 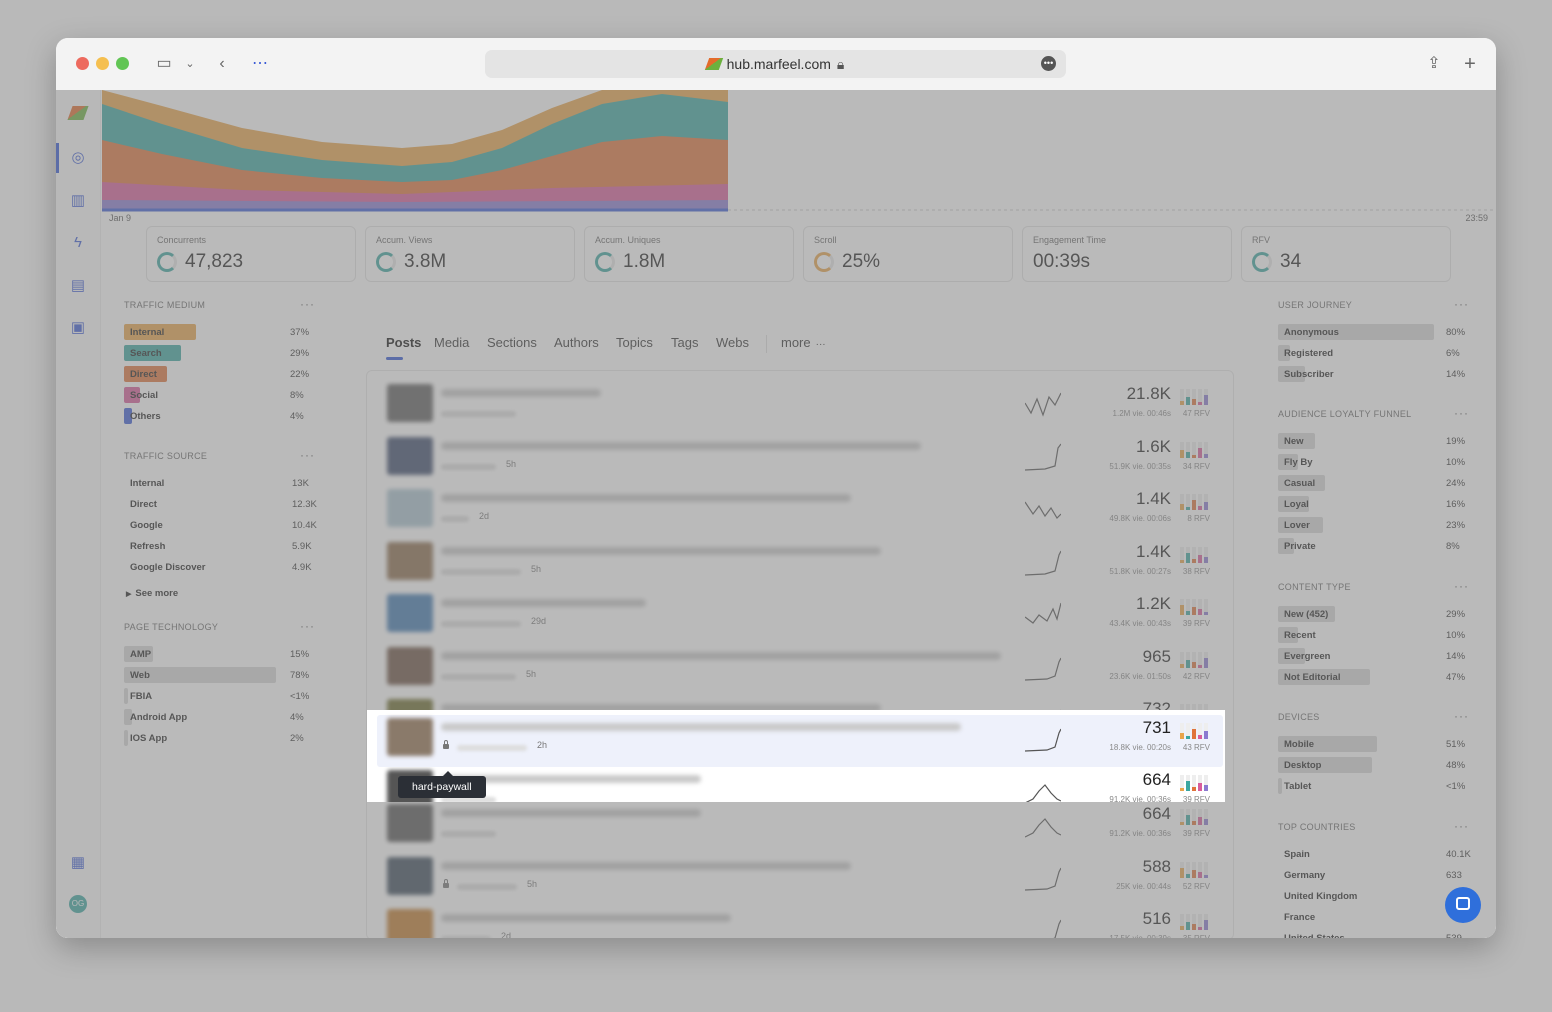 I want to click on list-item: Evergreen 14%, so click(x=1373, y=656).